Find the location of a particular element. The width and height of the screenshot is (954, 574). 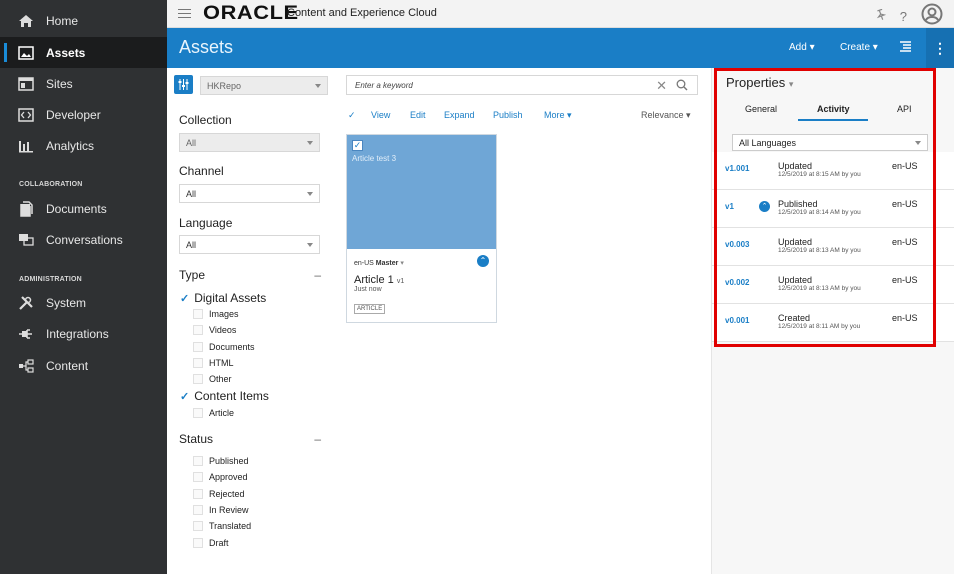

status-rejected-checkbox: Rejected is located at coordinates (219, 494).